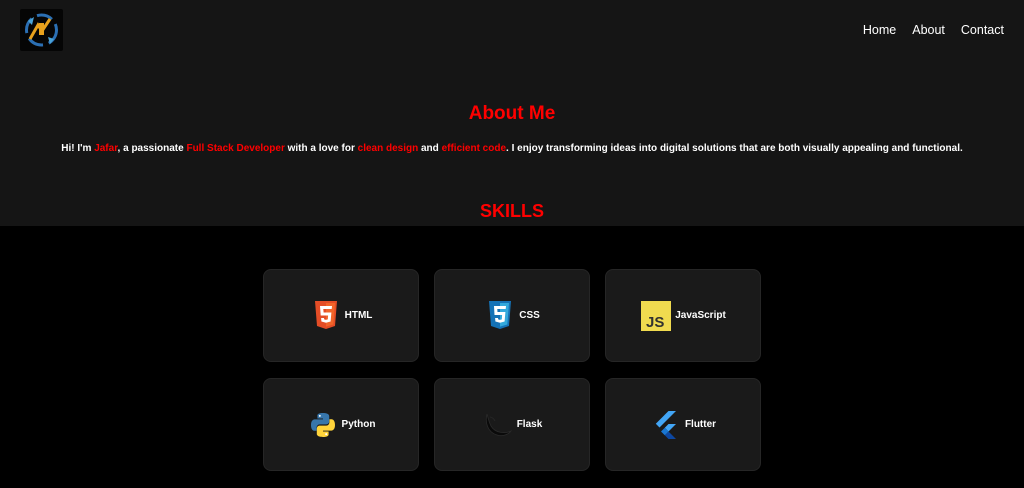  Describe the element at coordinates (430, 148) in the screenshot. I see `about-text-part: and` at that location.